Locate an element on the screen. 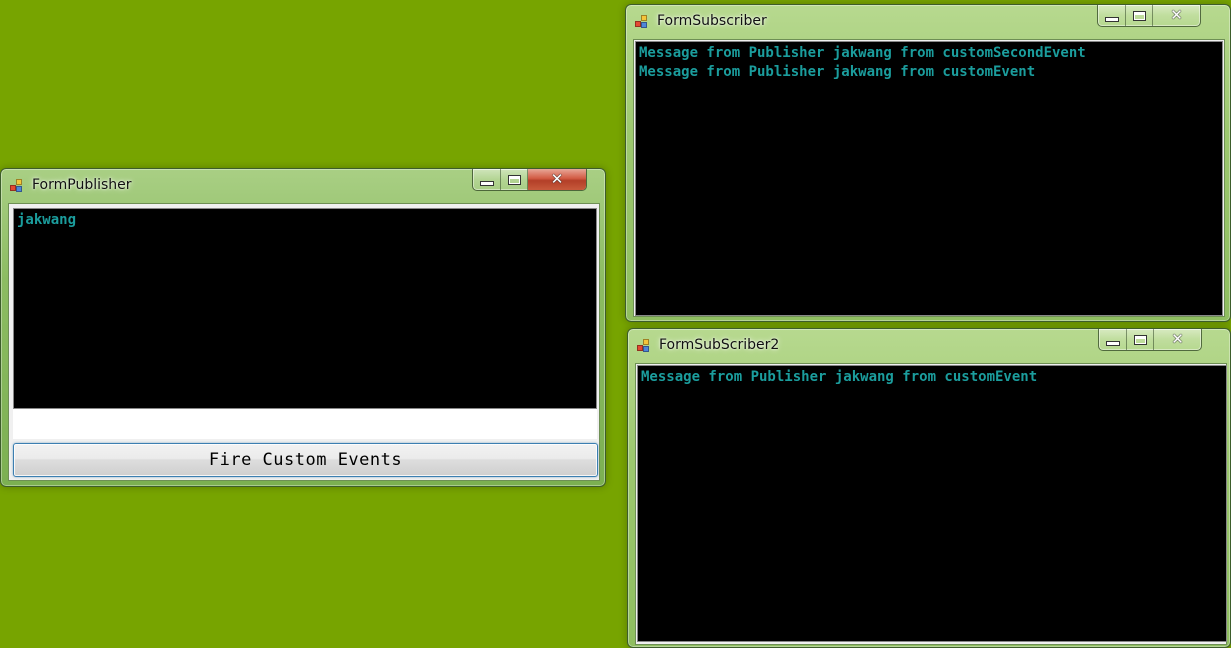 This screenshot has height=648, width=1231. publisher-input-field is located at coordinates (305, 424).